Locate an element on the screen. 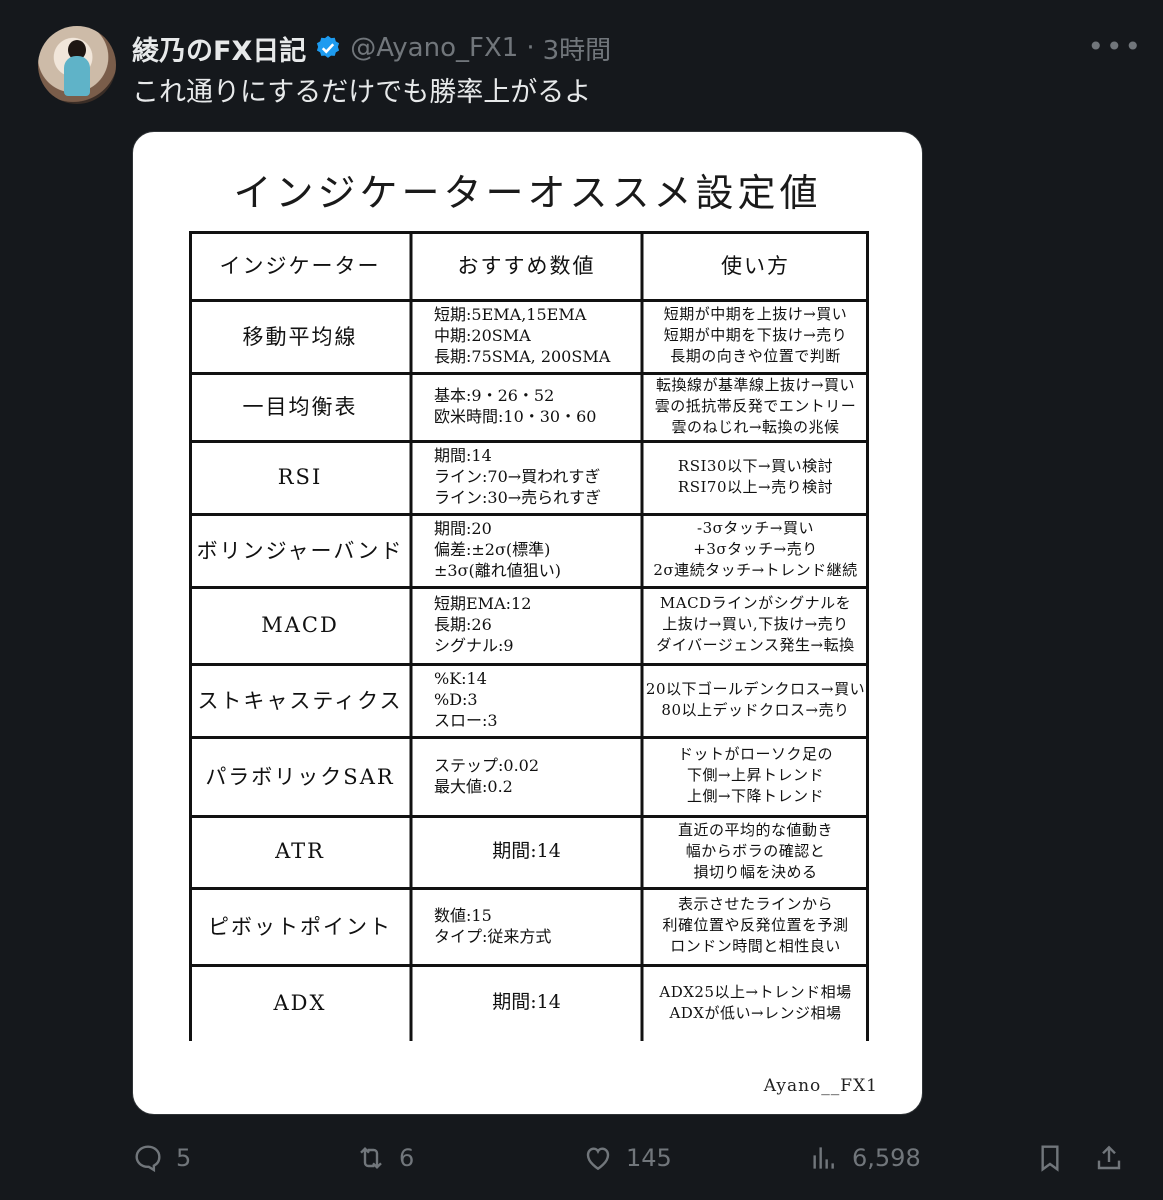 Image resolution: width=1163 pixels, height=1200 pixels. author-handle: @Ayano_FX1 is located at coordinates (434, 48).